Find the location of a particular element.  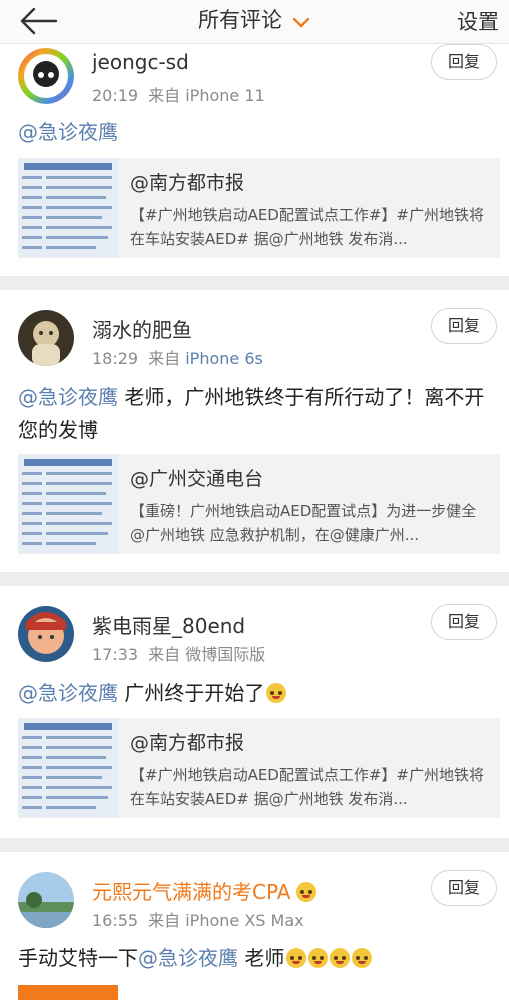

repost-title: @广州交通电台 is located at coordinates (197, 479).